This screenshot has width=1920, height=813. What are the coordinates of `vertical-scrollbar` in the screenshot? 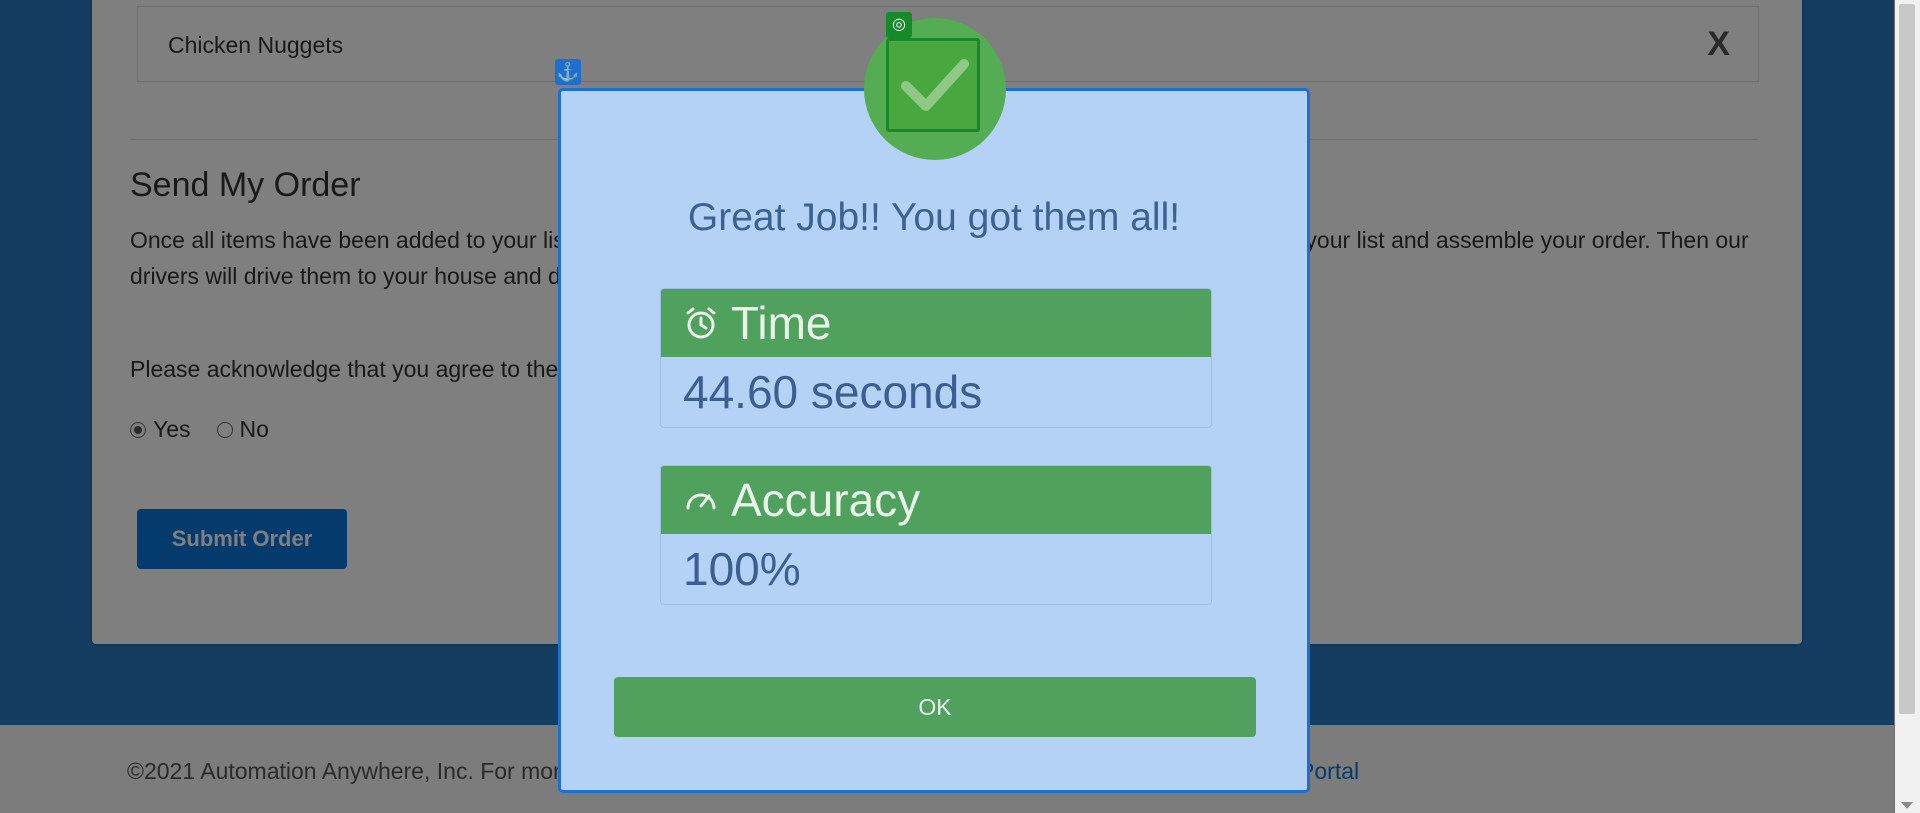 It's located at (1907, 406).